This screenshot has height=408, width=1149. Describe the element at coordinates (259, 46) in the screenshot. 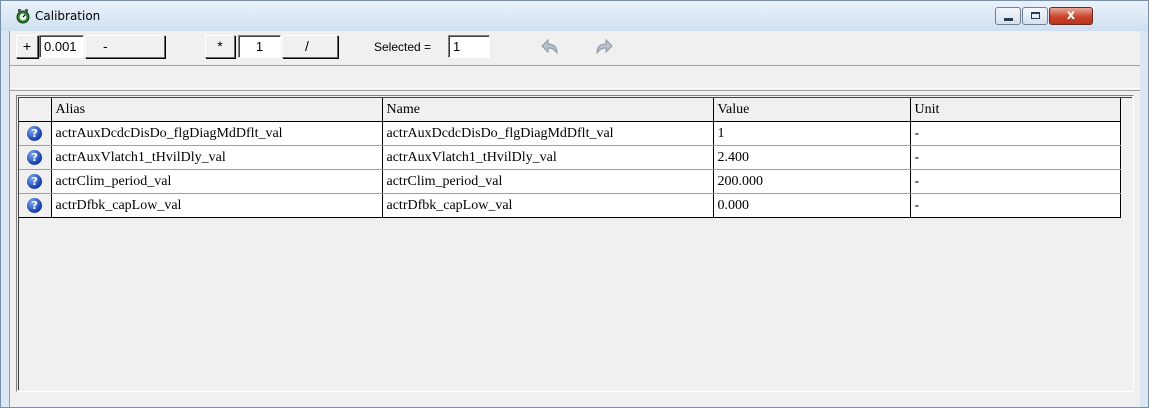

I see `factor-input: 1` at that location.